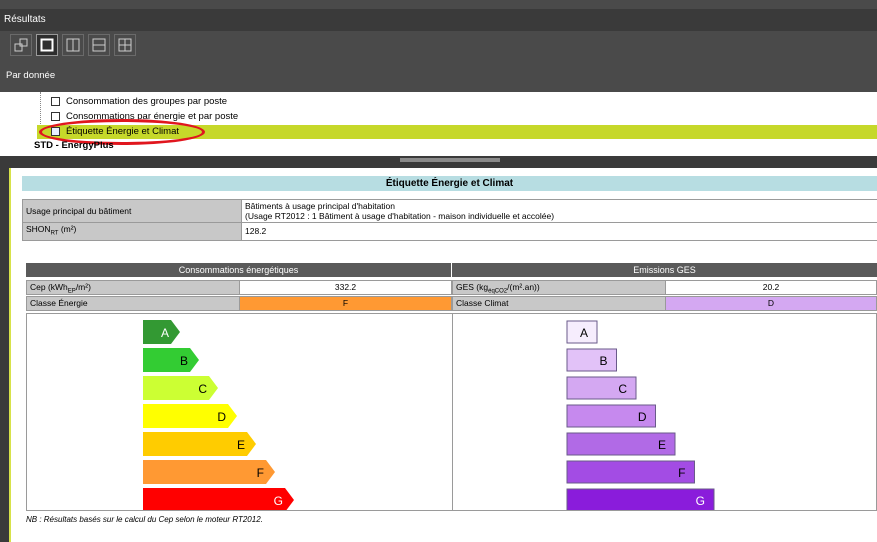 Image resolution: width=877 pixels, height=542 pixels. What do you see at coordinates (180, 388) in the screenshot?
I see `energy-class-c: C` at bounding box center [180, 388].